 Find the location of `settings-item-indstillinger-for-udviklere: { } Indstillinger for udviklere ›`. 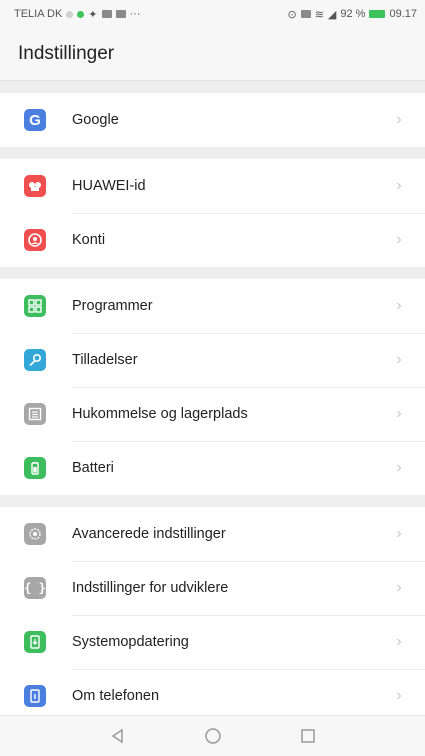

settings-item-indstillinger-for-udviklere: { } Indstillinger for udviklere › is located at coordinates (212, 588).